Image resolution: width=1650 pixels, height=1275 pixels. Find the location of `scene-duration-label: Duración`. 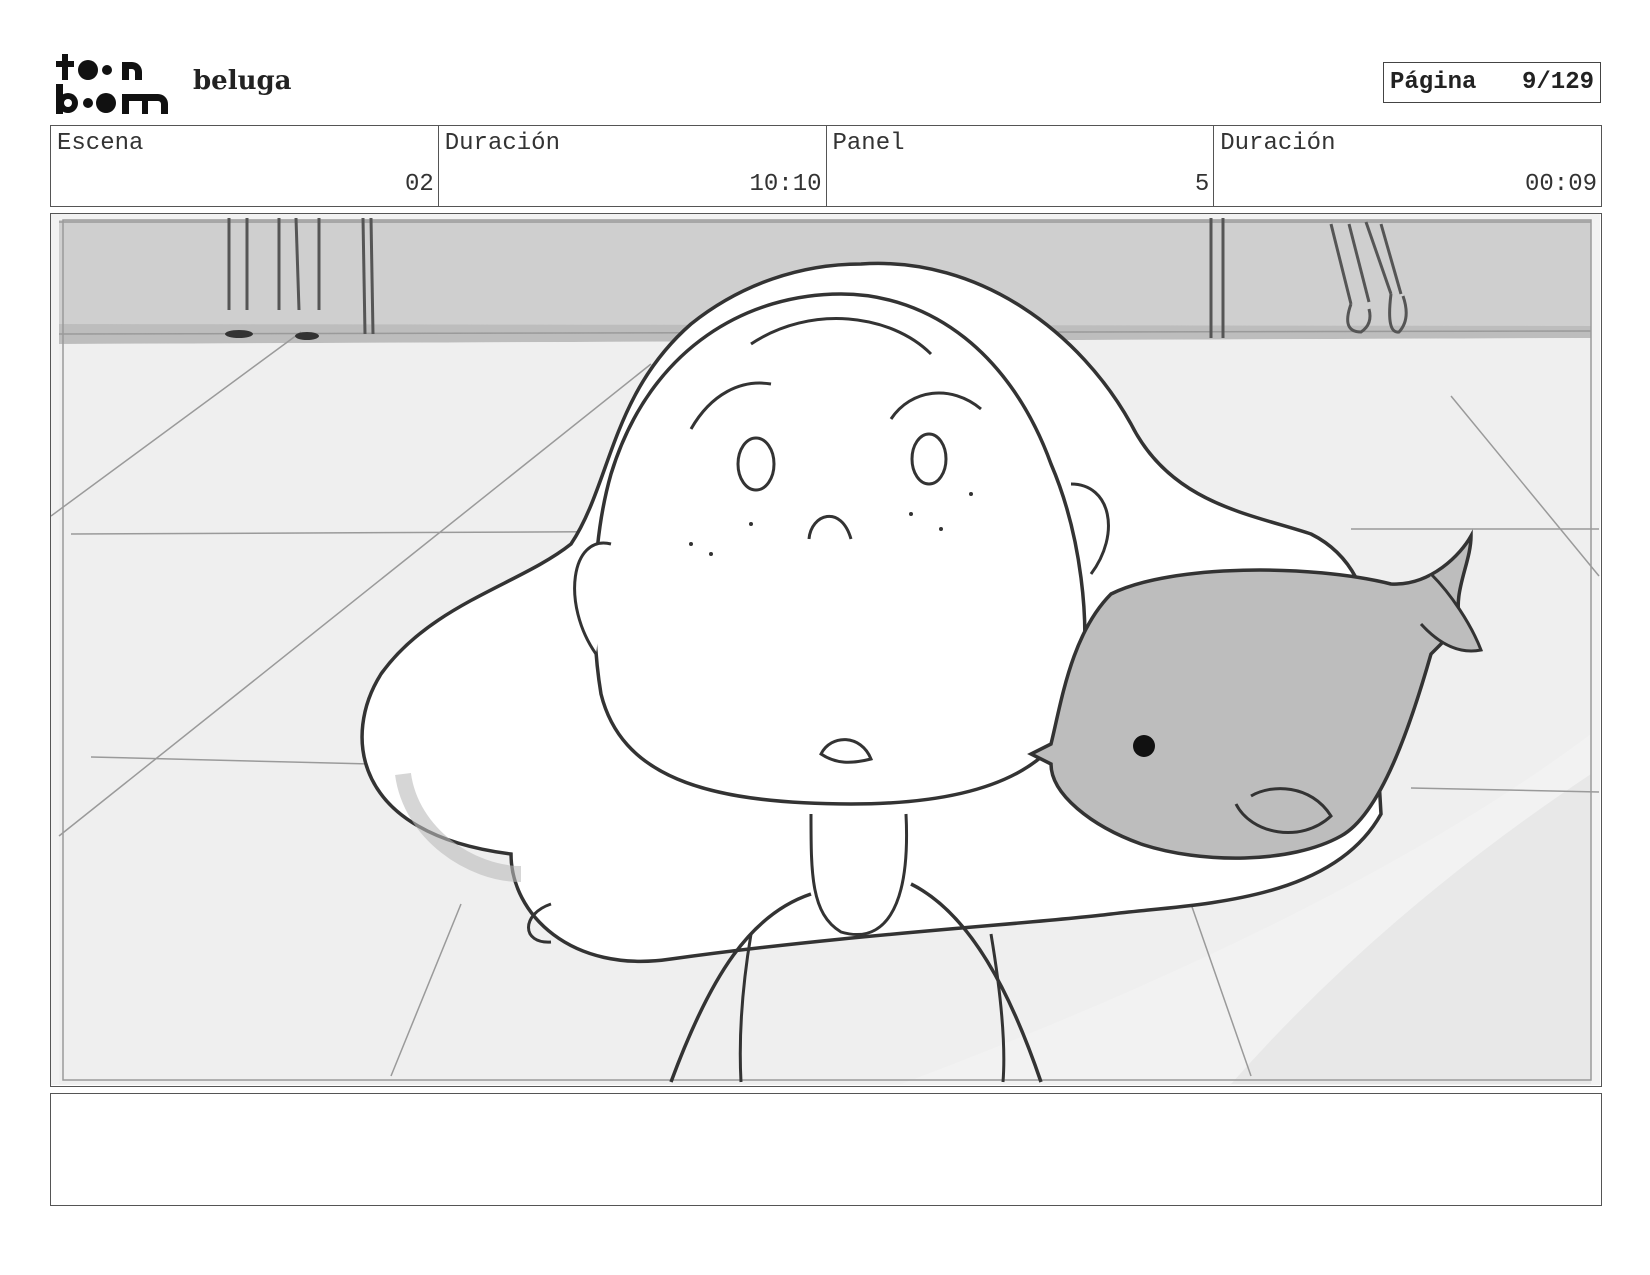

scene-duration-label: Duración is located at coordinates (502, 143).